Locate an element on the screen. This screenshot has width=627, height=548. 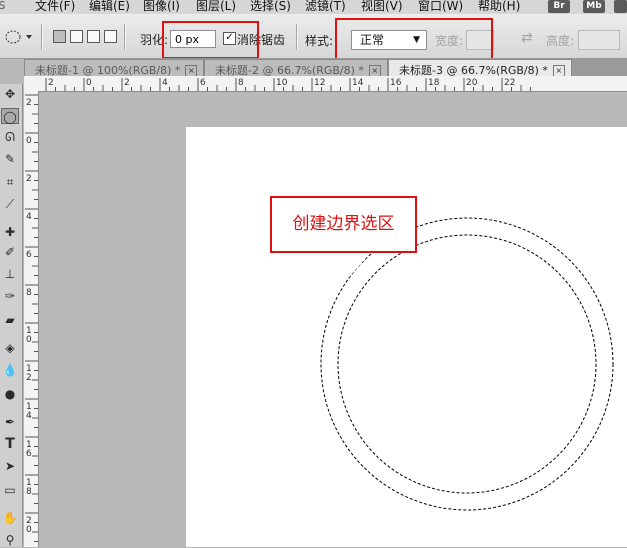
menu-image: 图像(I) is located at coordinates (161, 7).